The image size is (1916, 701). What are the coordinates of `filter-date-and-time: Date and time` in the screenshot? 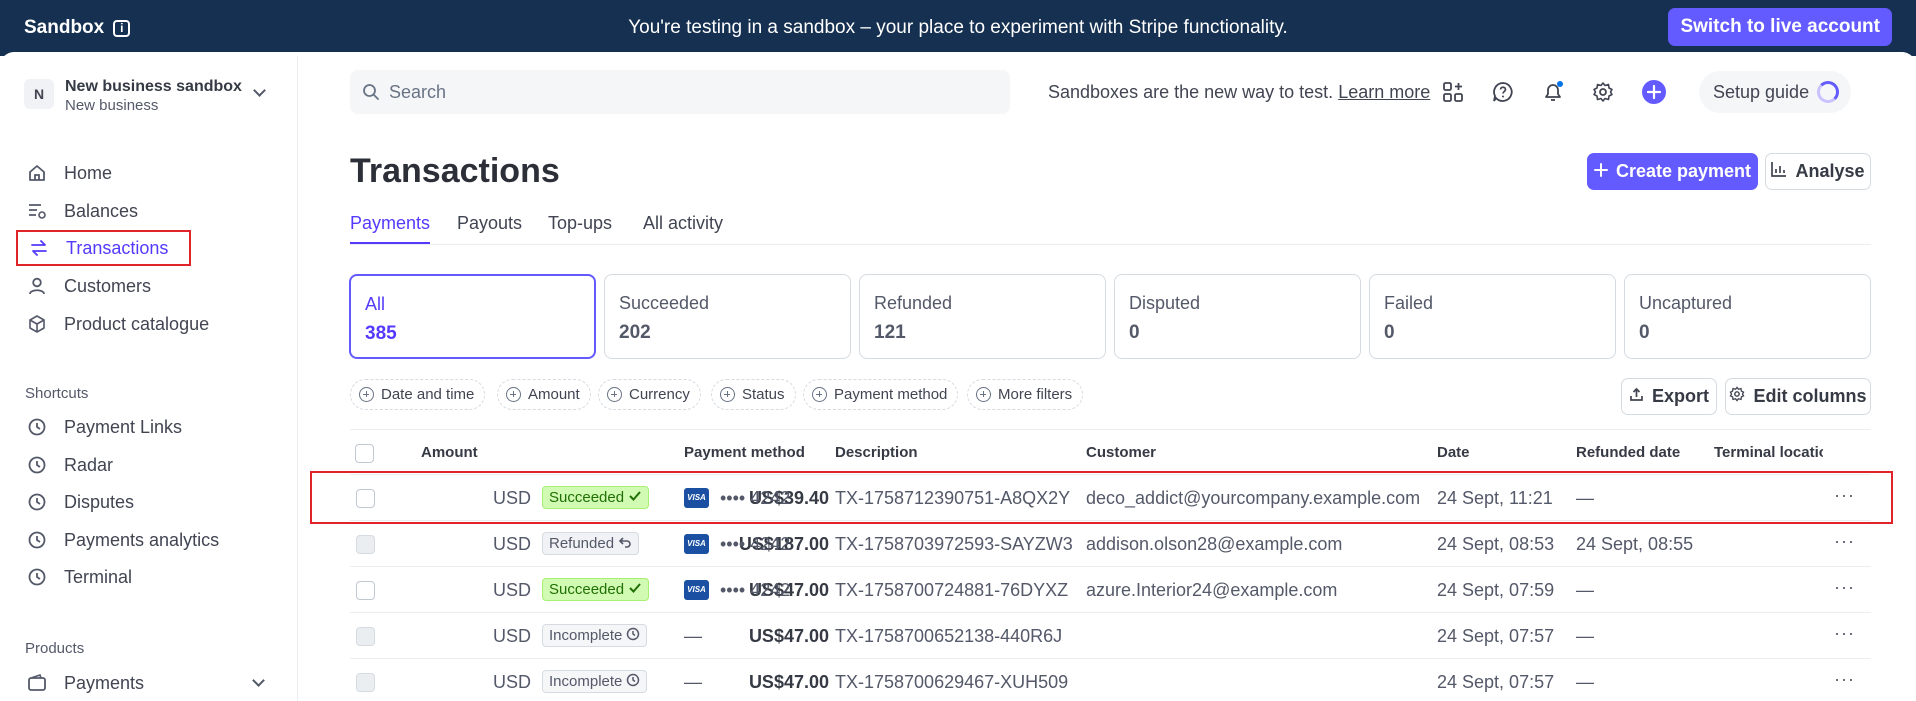 It's located at (418, 394).